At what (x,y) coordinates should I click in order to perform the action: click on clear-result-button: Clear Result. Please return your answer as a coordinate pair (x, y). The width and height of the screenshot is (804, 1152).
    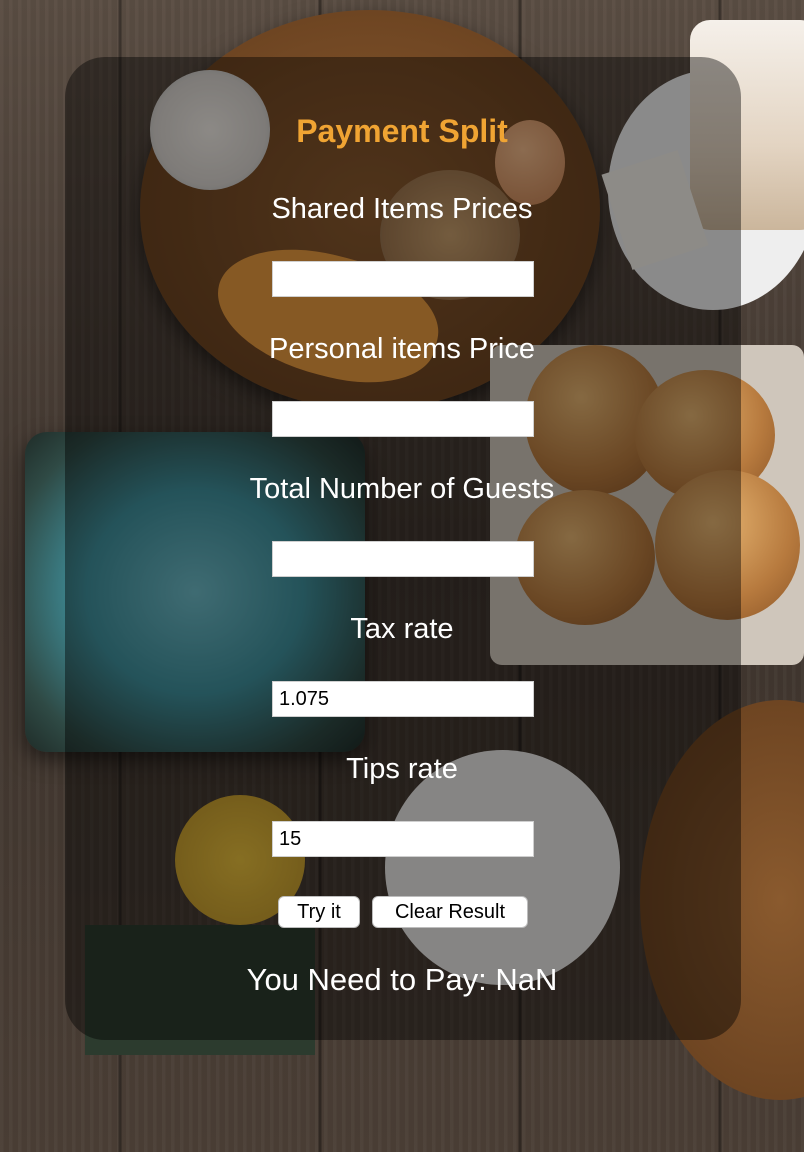
    Looking at the image, I should click on (450, 912).